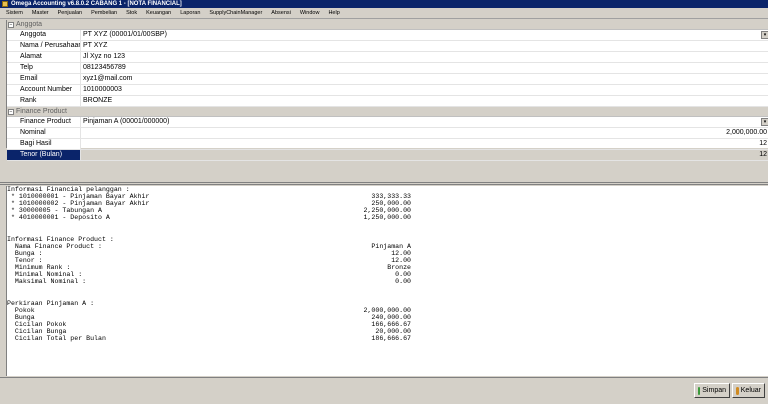  What do you see at coordinates (25, 260) in the screenshot?
I see `report-line-text: Tenor :` at bounding box center [25, 260].